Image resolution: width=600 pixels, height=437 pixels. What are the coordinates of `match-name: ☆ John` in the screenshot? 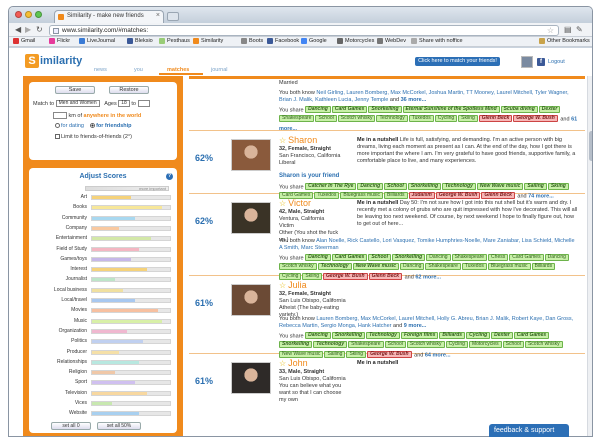 It's located at (293, 363).